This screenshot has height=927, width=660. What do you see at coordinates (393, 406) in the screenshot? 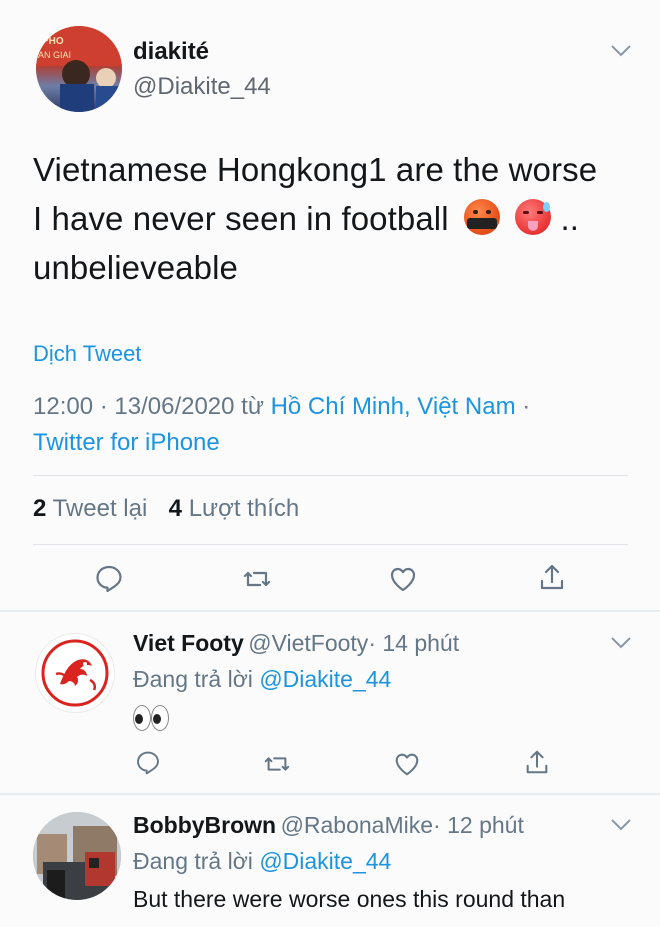
I see `tweet-location-link: Hồ Chí Minh, Việt Nam` at bounding box center [393, 406].